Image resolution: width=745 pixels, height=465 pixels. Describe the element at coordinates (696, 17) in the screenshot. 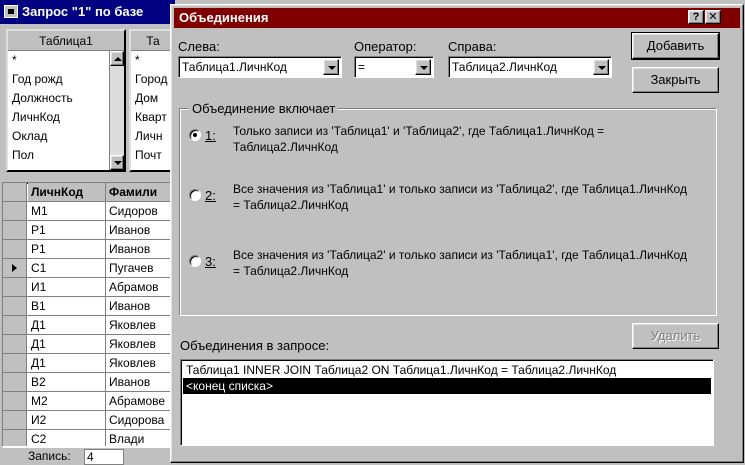

I see `help-button: ?` at that location.